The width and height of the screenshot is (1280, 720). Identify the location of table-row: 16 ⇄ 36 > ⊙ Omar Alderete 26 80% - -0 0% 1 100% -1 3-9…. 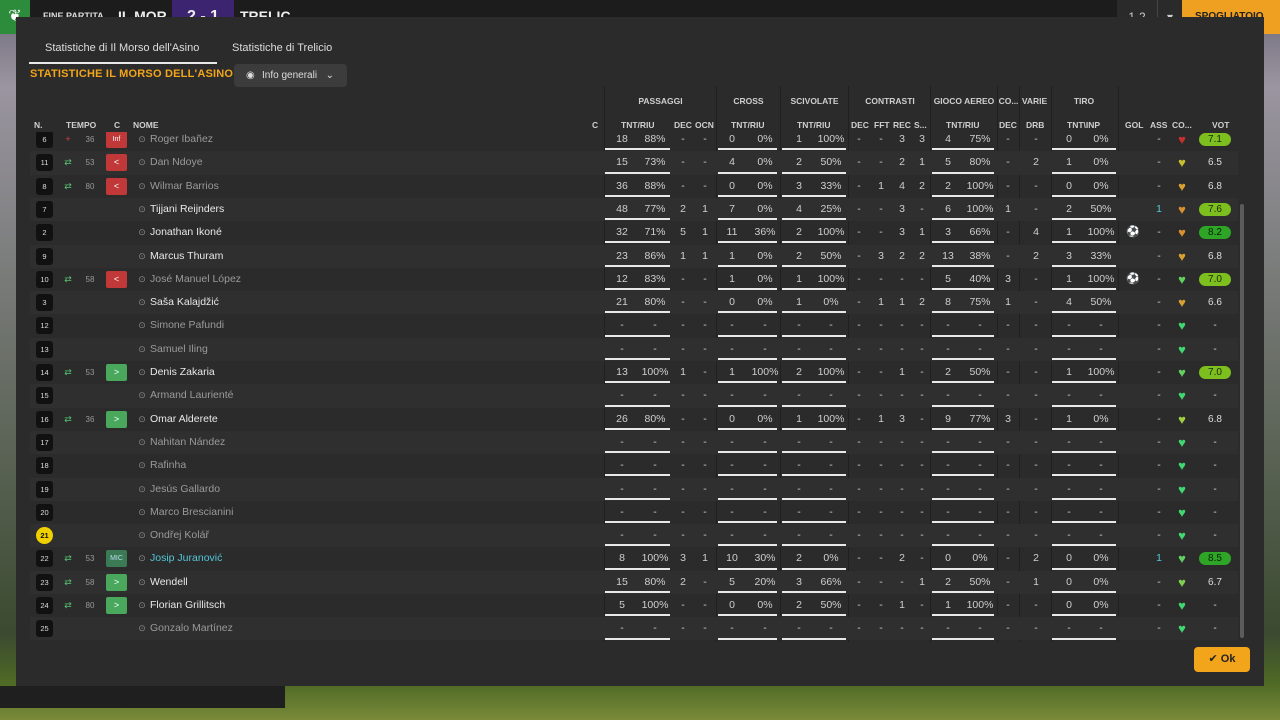
(634, 419).